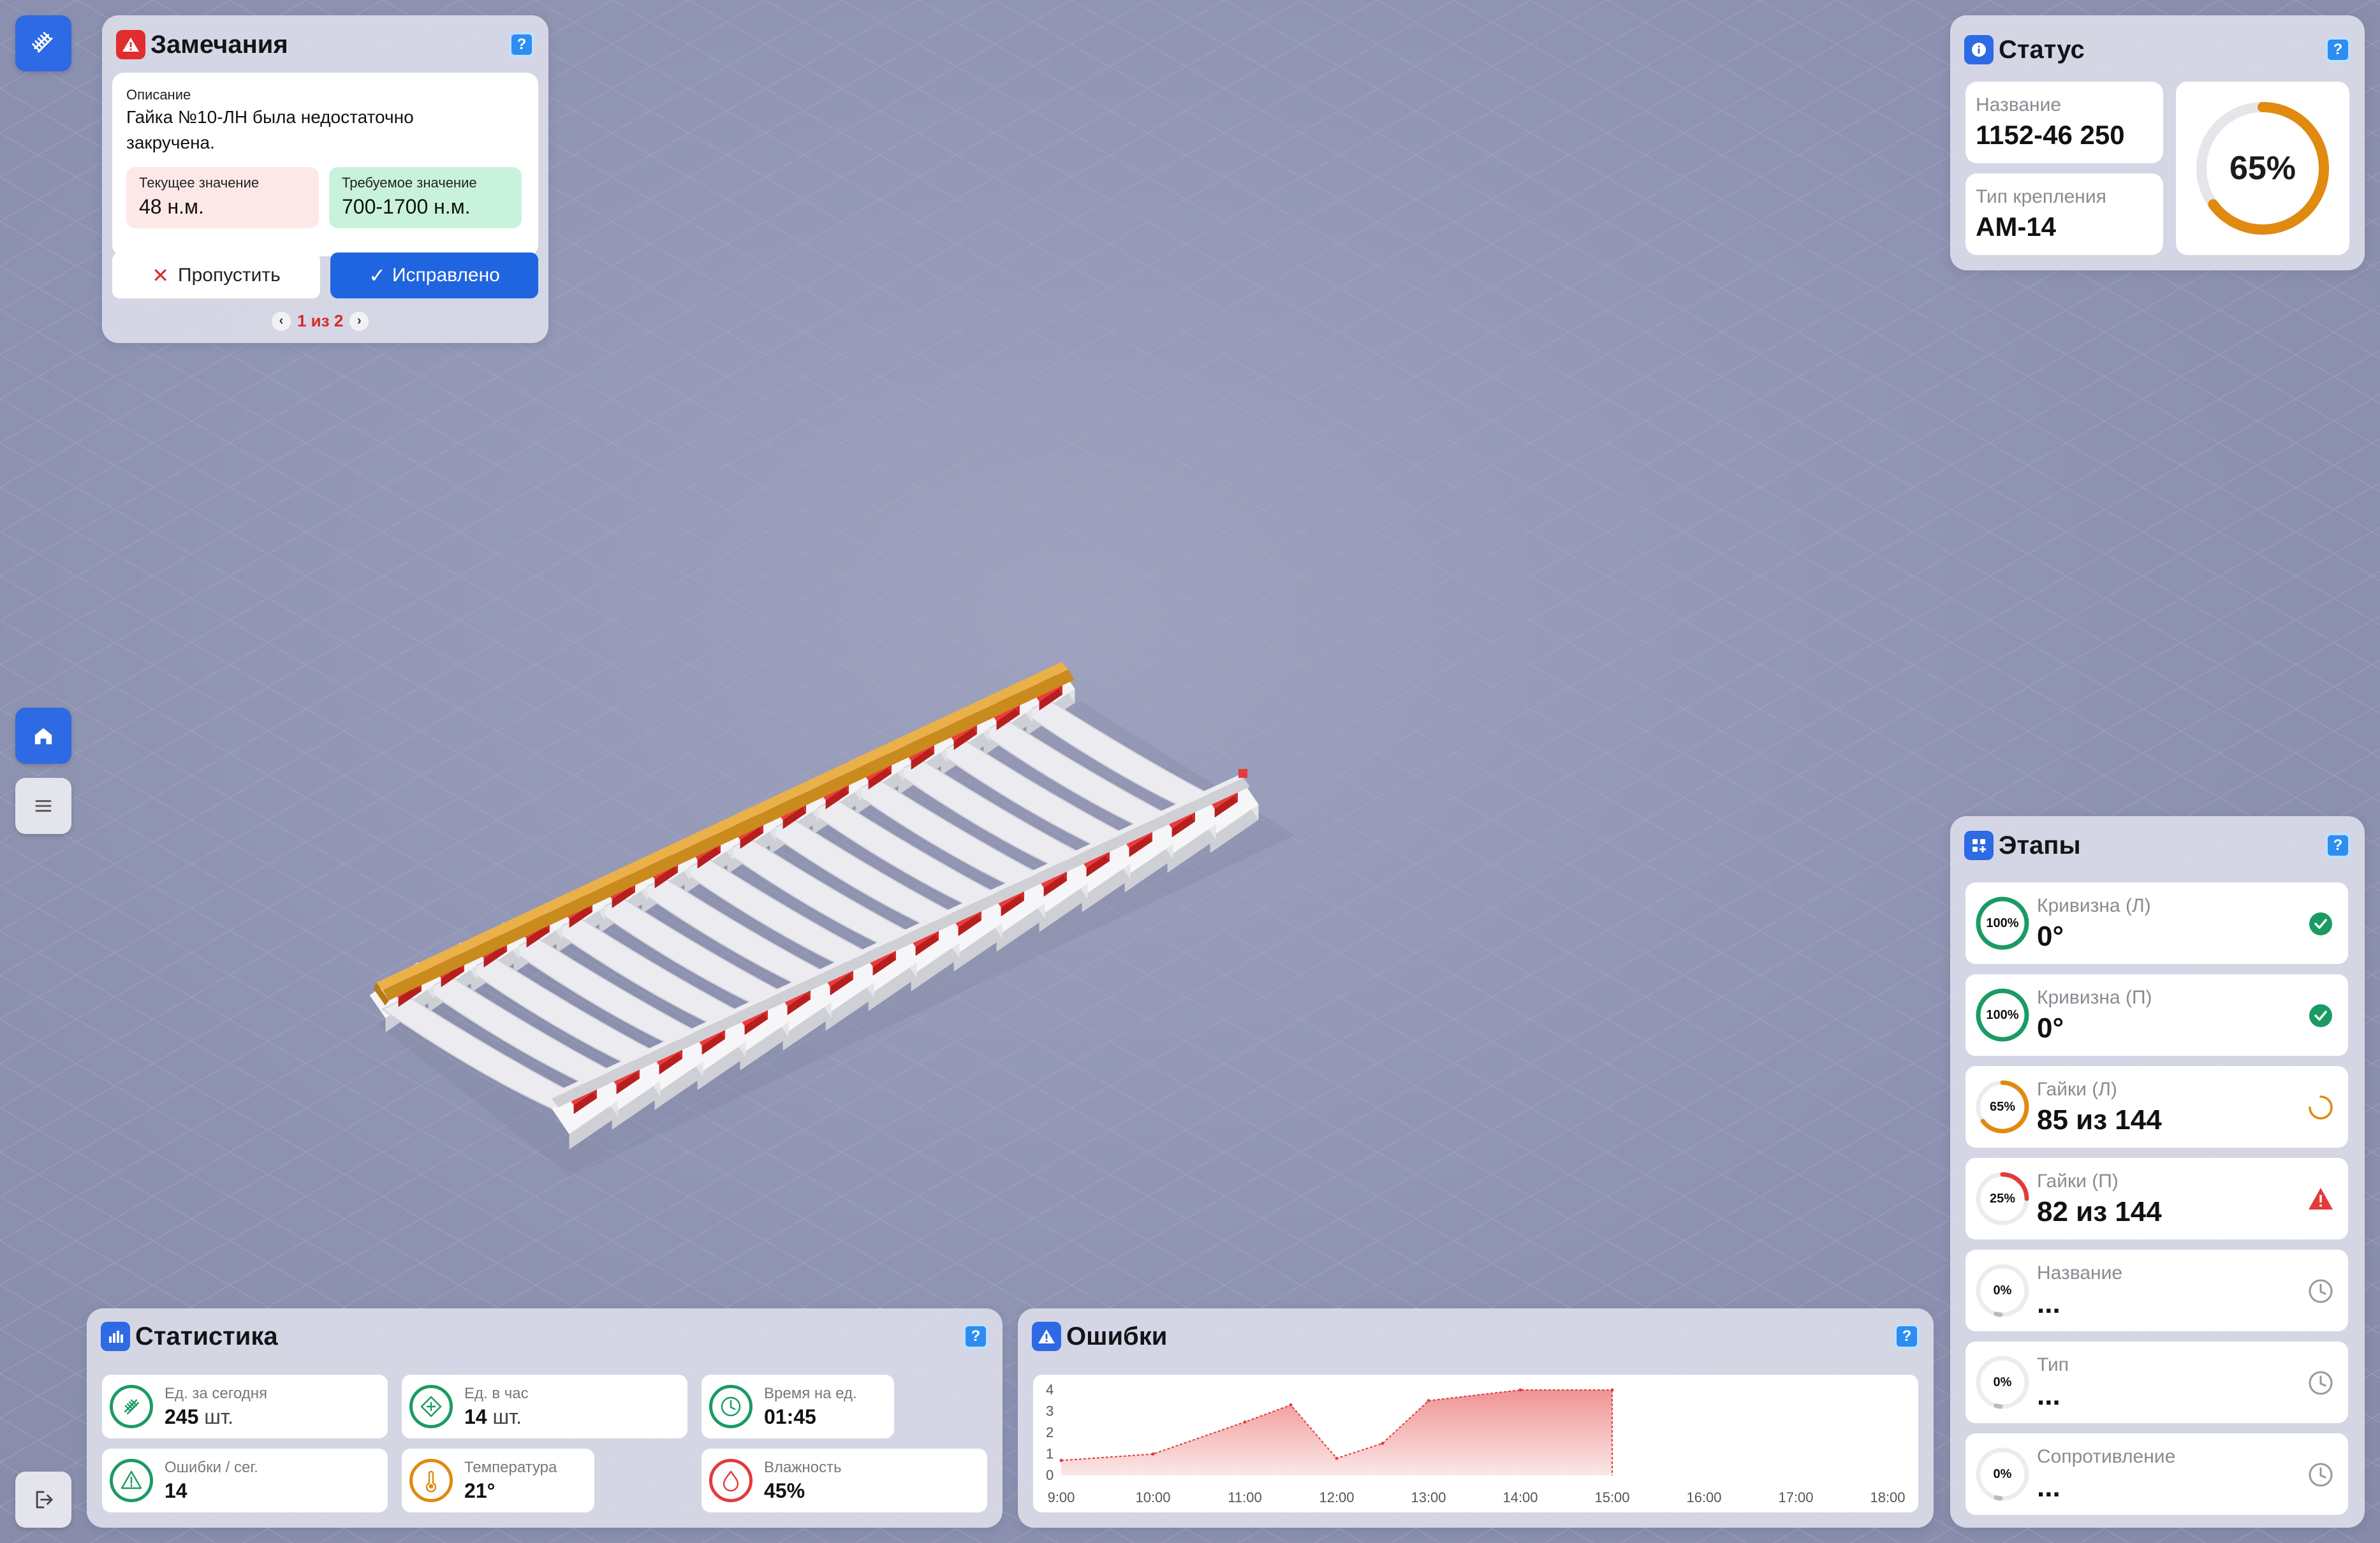 This screenshot has height=1543, width=2380. What do you see at coordinates (320, 321) in the screenshot?
I see `remarks-pager: ‹ 1 из 2 ›` at bounding box center [320, 321].